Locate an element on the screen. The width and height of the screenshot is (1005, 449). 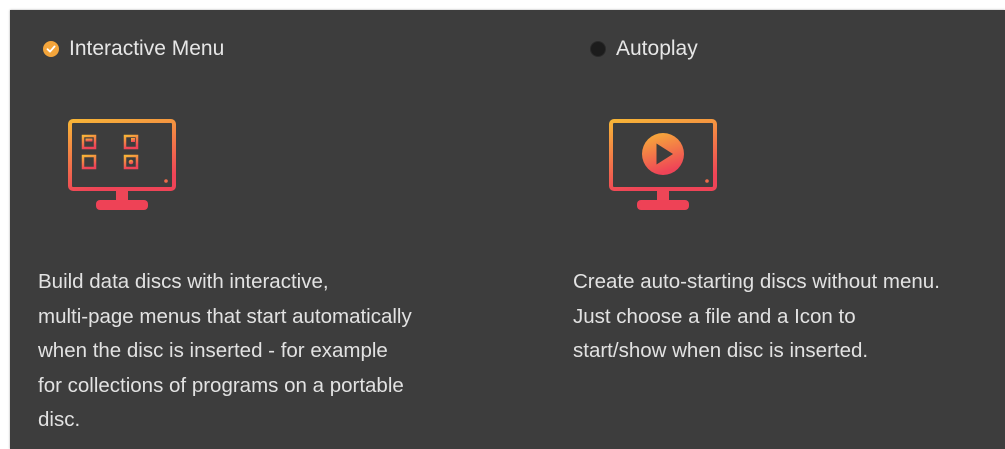
description-line: Build data discs with interactive, is located at coordinates (183, 281).